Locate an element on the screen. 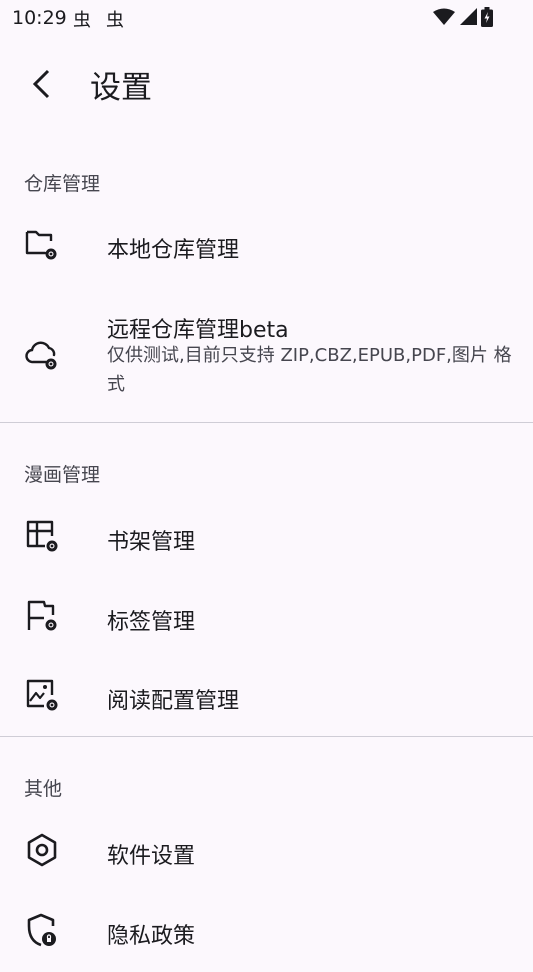 Image resolution: width=533 pixels, height=972 pixels. settings-item-title: 隐私政策 is located at coordinates (151, 936).